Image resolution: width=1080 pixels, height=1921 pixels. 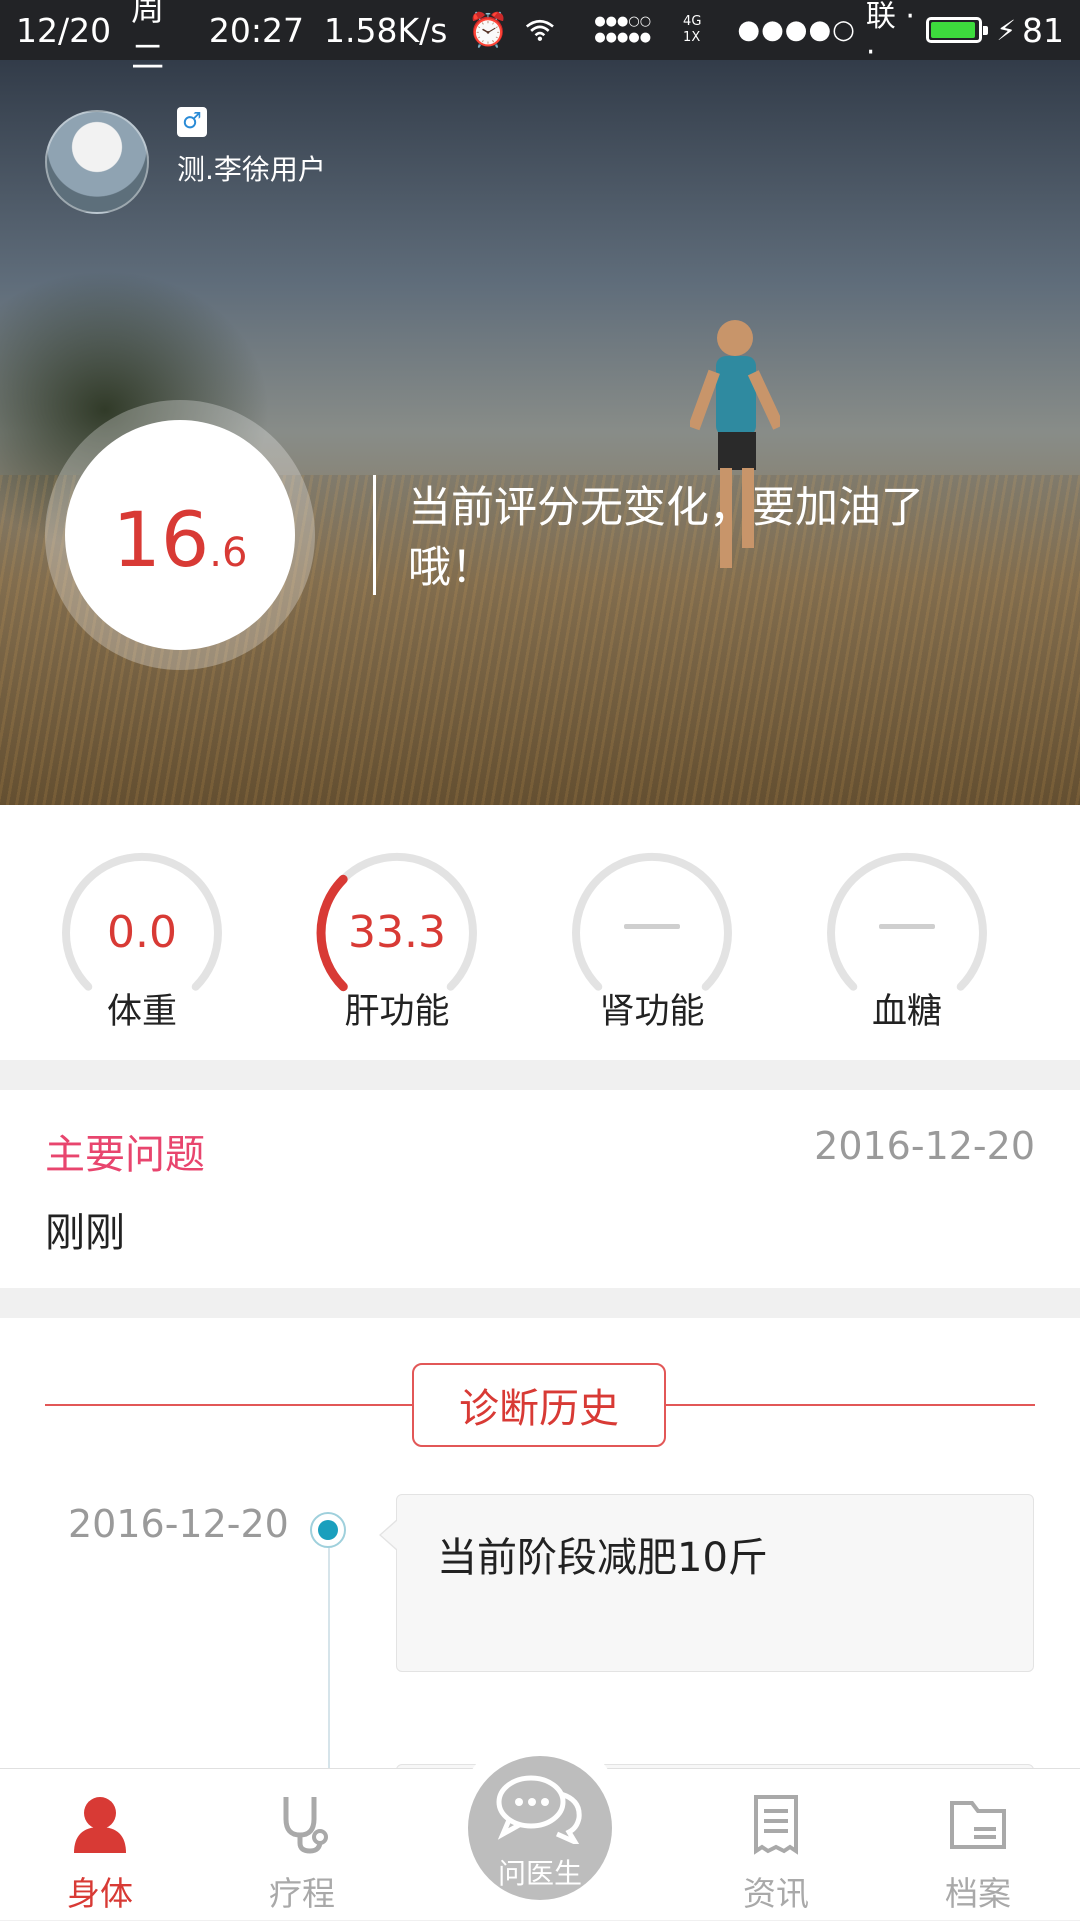 I want to click on network-1x: 1X, so click(x=692, y=37).